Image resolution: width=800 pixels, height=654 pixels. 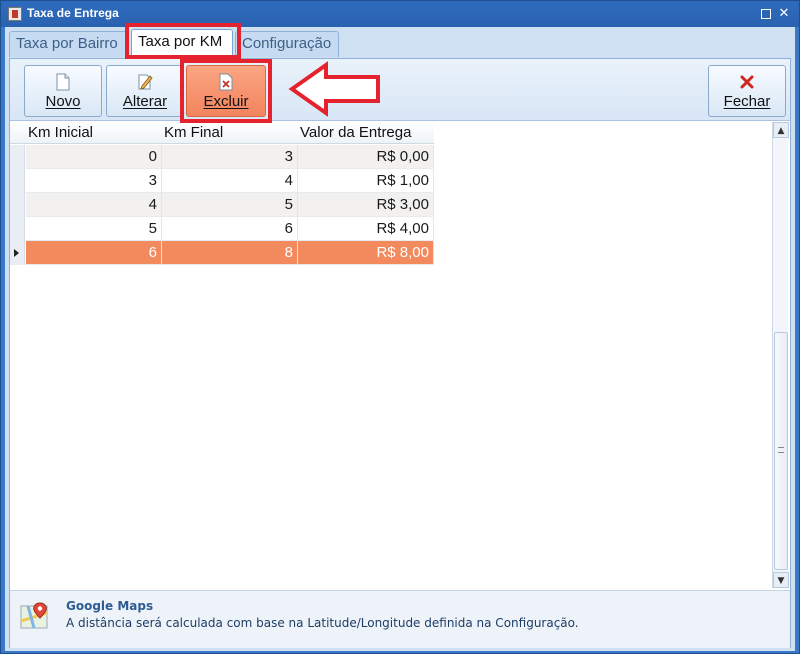 What do you see at coordinates (366, 205) in the screenshot?
I see `cell-valor: R$ 3,00` at bounding box center [366, 205].